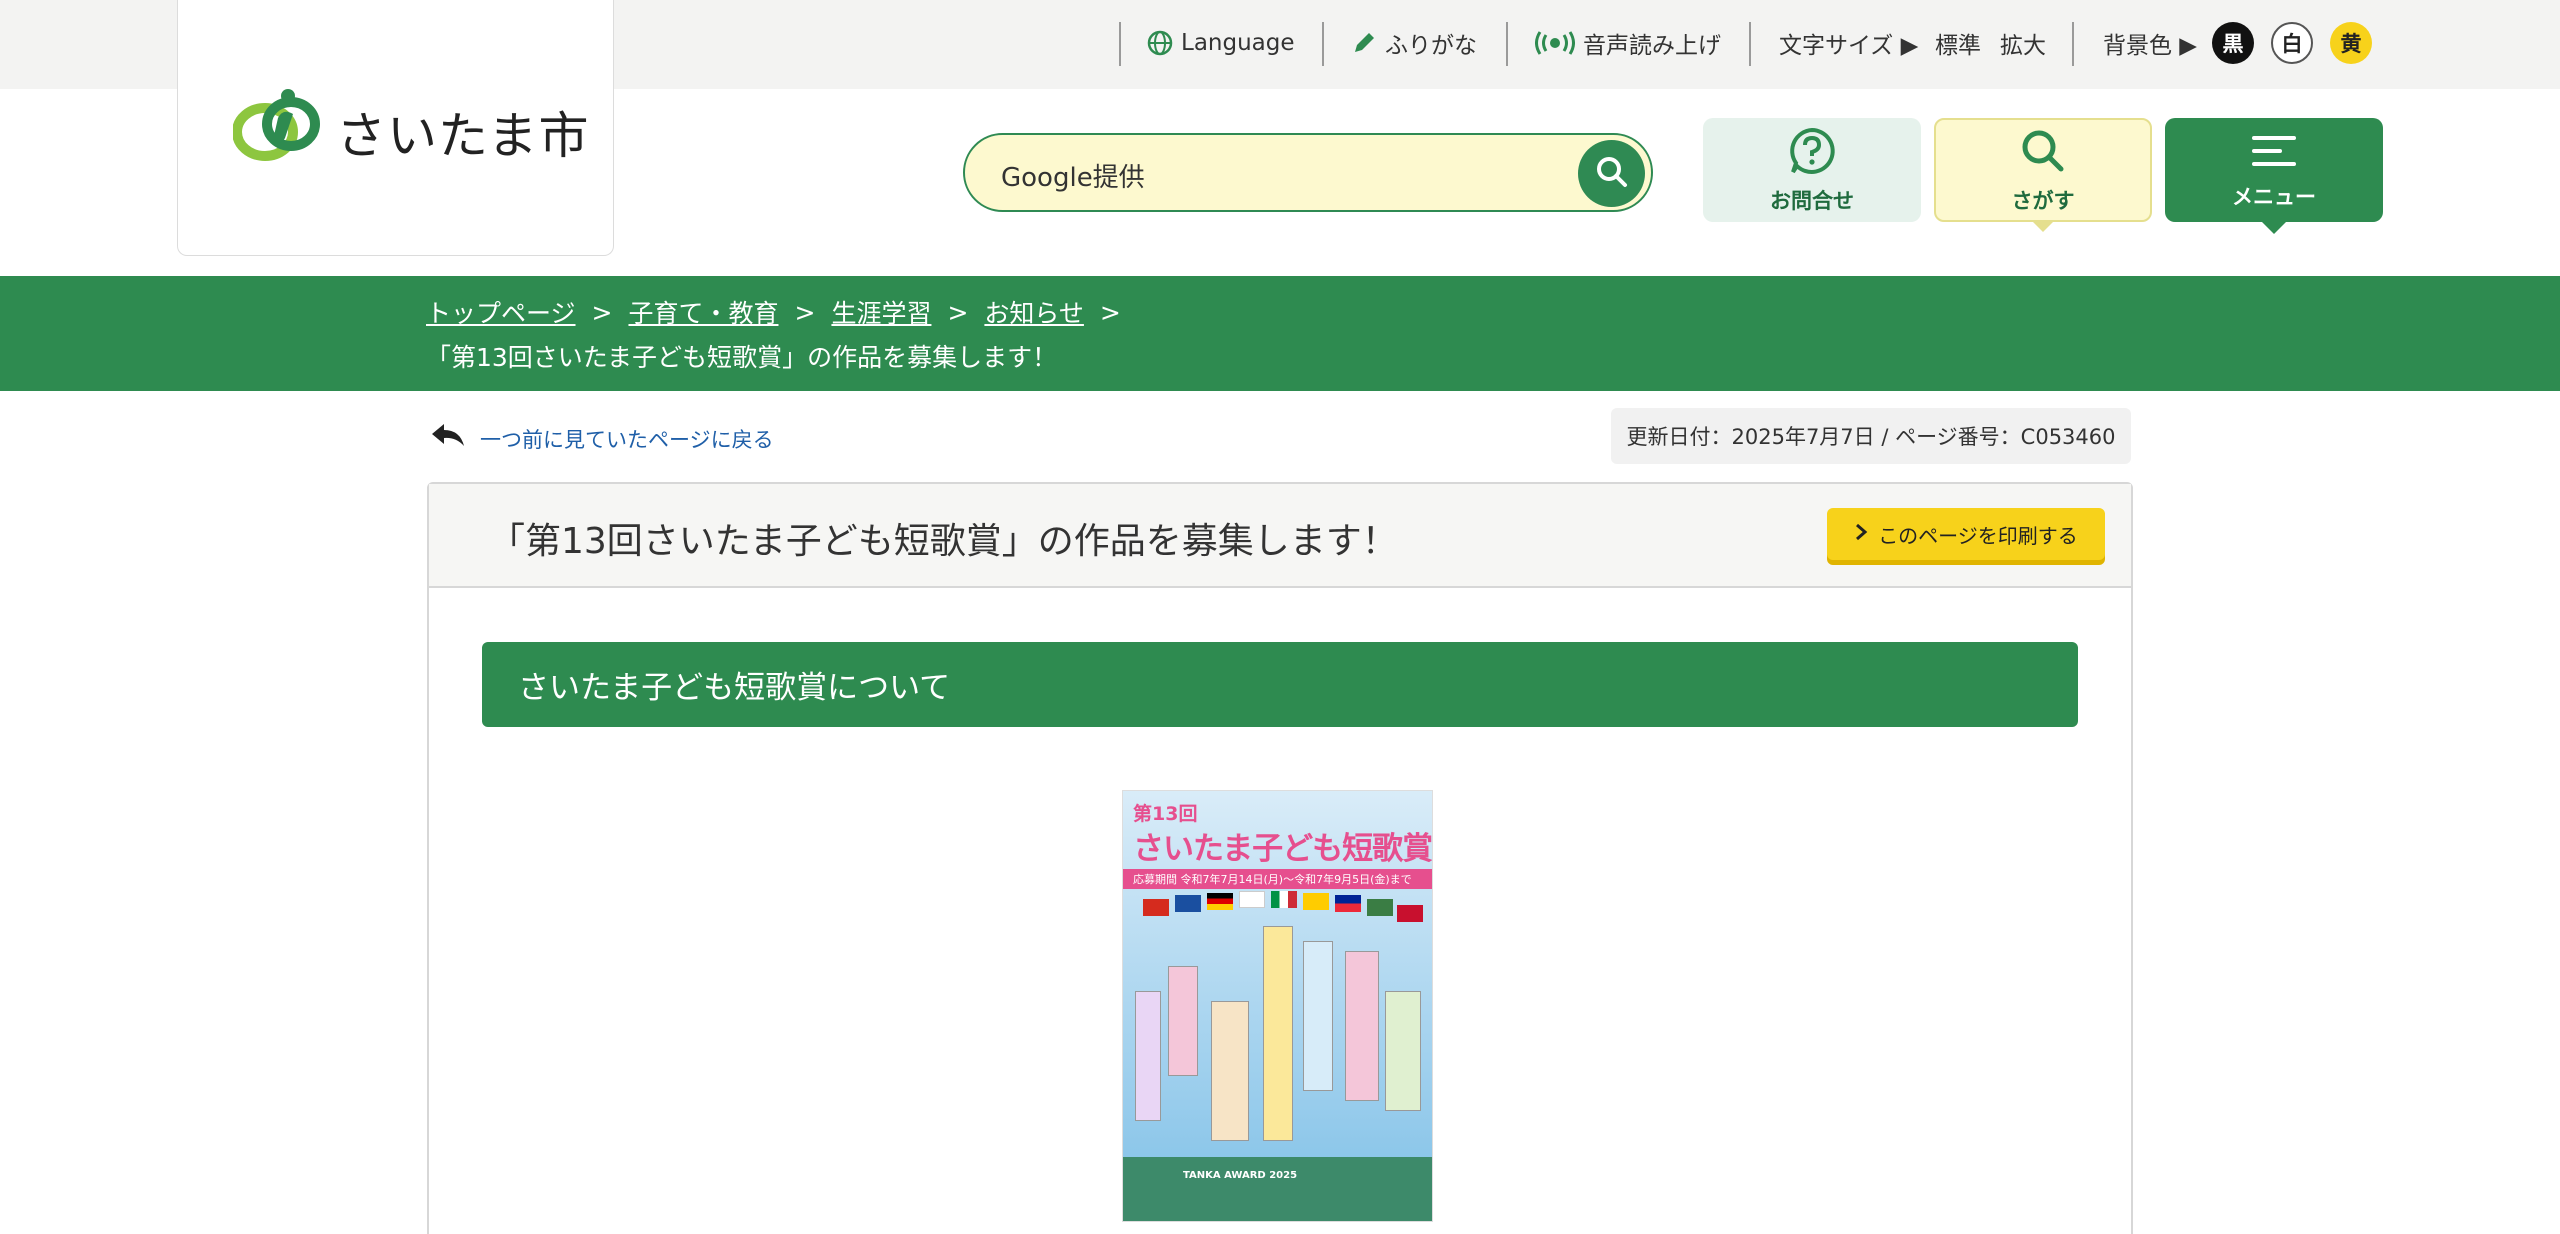 The width and height of the screenshot is (2560, 1234). I want to click on bg-yellow-label: 黄, so click(2351, 43).